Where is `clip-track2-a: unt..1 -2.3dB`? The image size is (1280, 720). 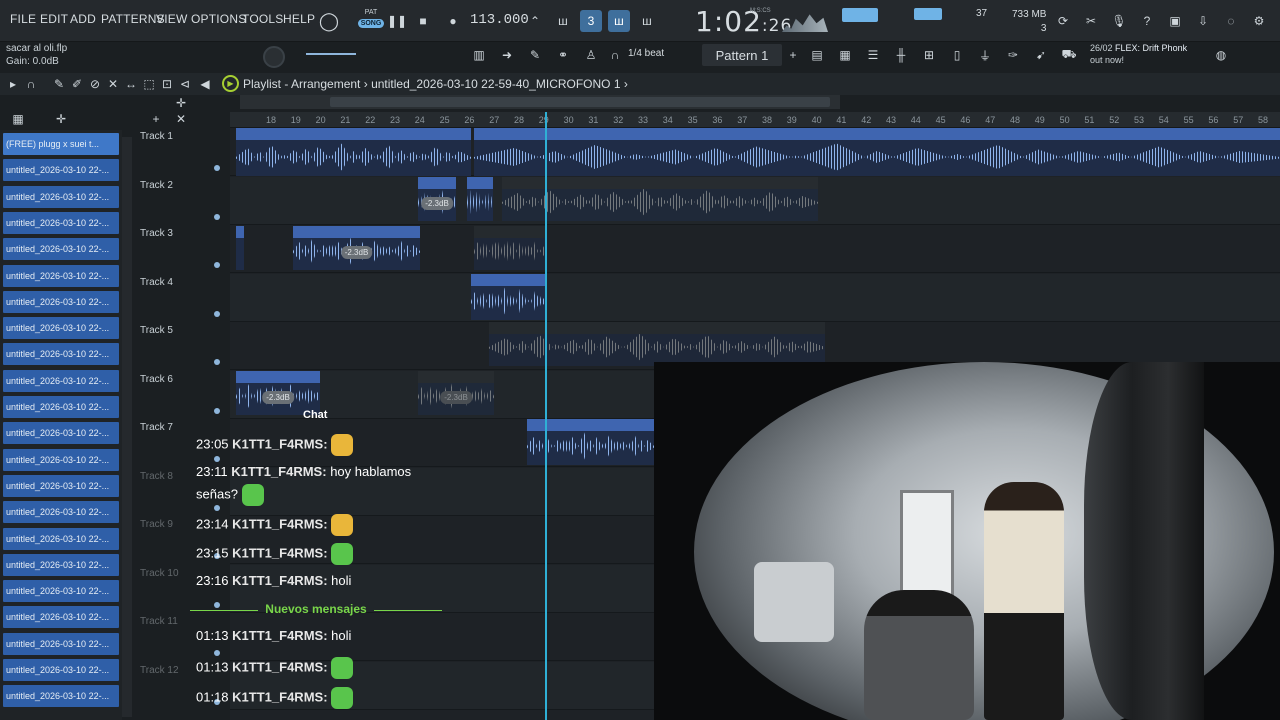
clip-track2-a: unt..1 -2.3dB is located at coordinates (437, 199).